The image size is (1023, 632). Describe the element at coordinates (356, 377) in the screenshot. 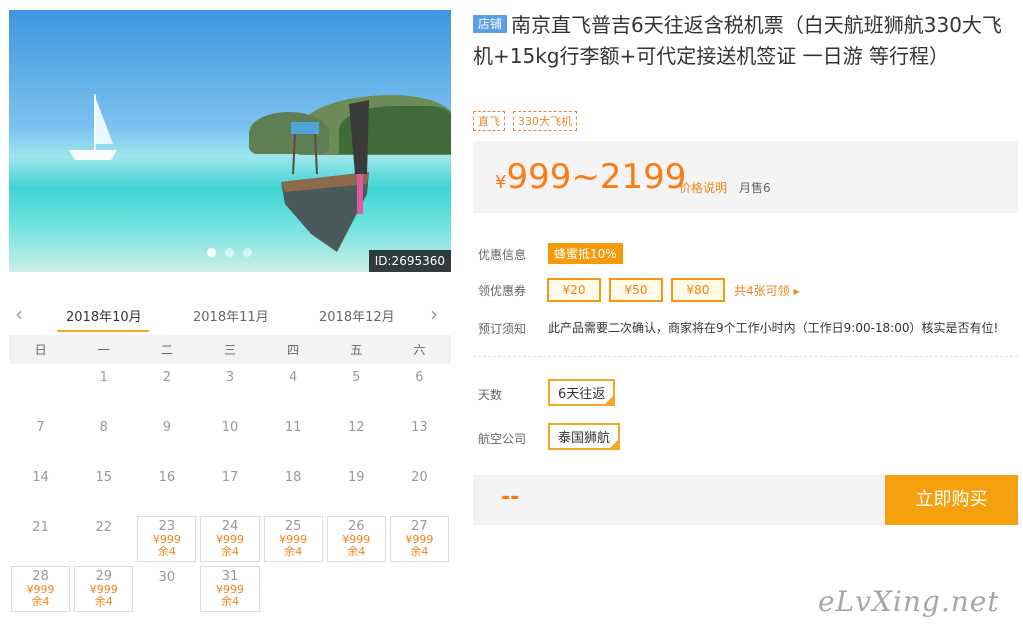

I see `day-number: 5` at that location.